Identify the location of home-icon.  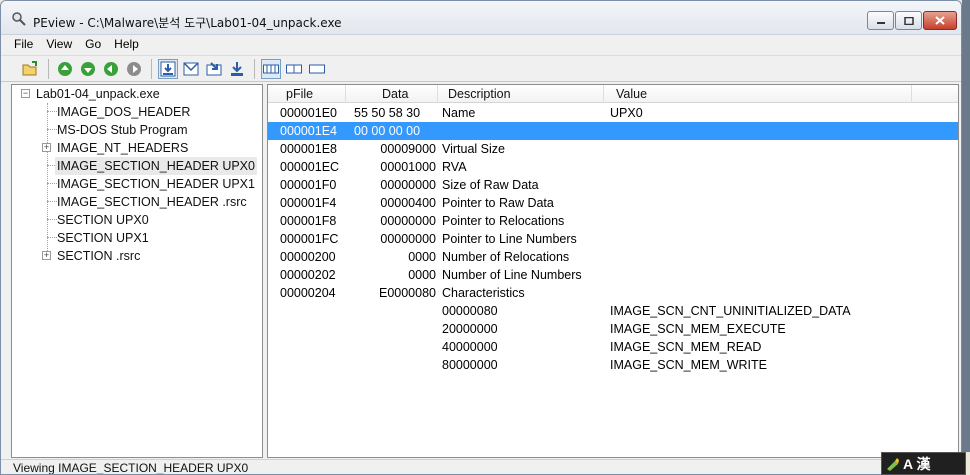
(65, 68).